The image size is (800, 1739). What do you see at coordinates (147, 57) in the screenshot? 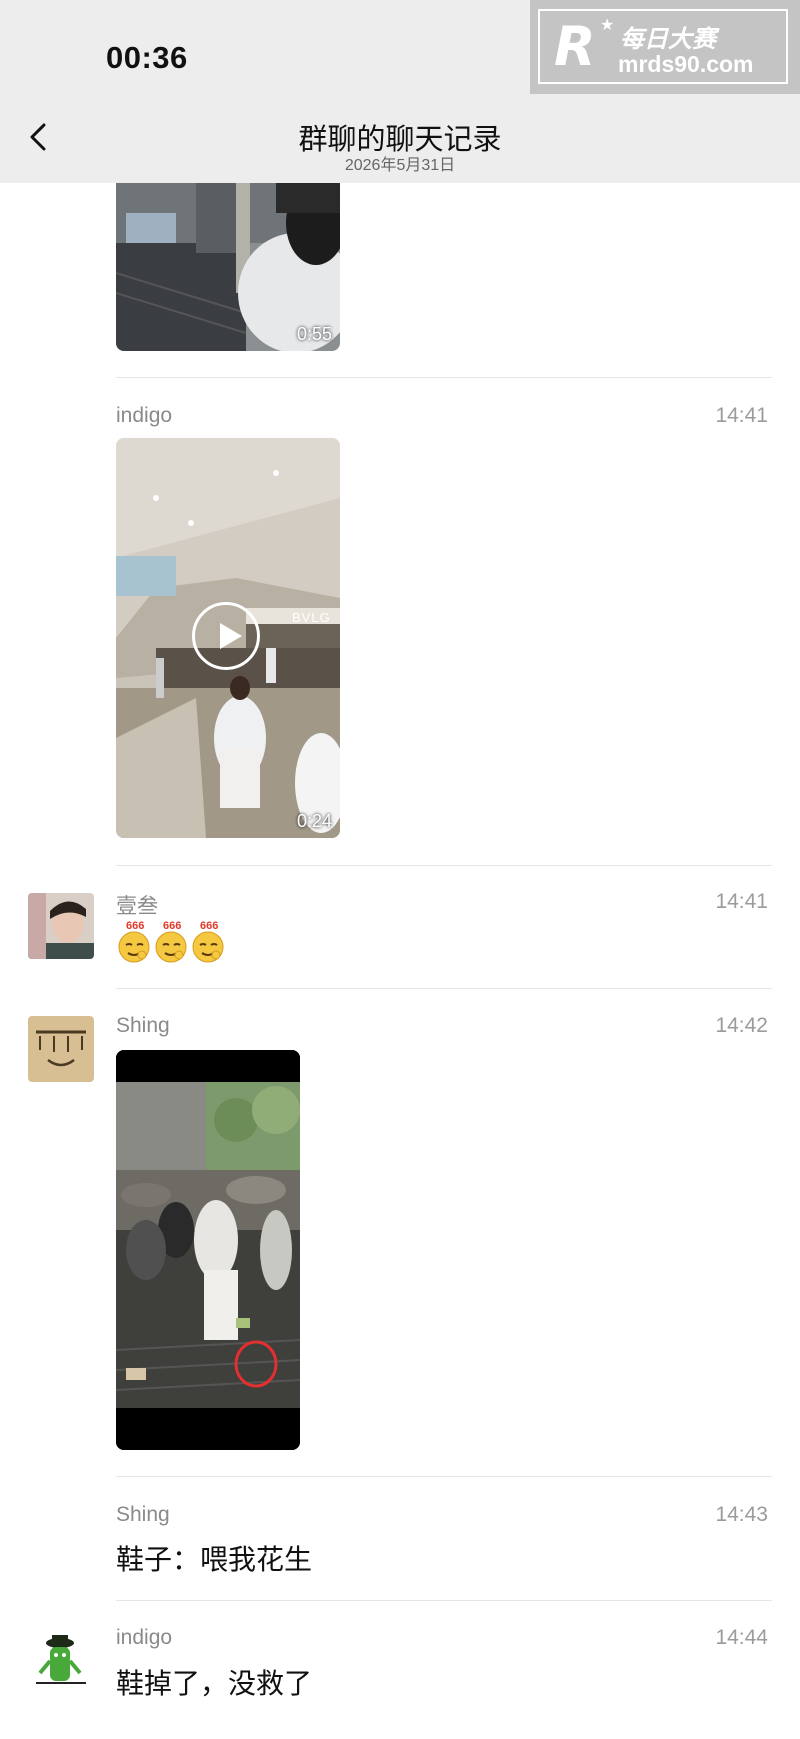
I see `status-time: 00:36` at bounding box center [147, 57].